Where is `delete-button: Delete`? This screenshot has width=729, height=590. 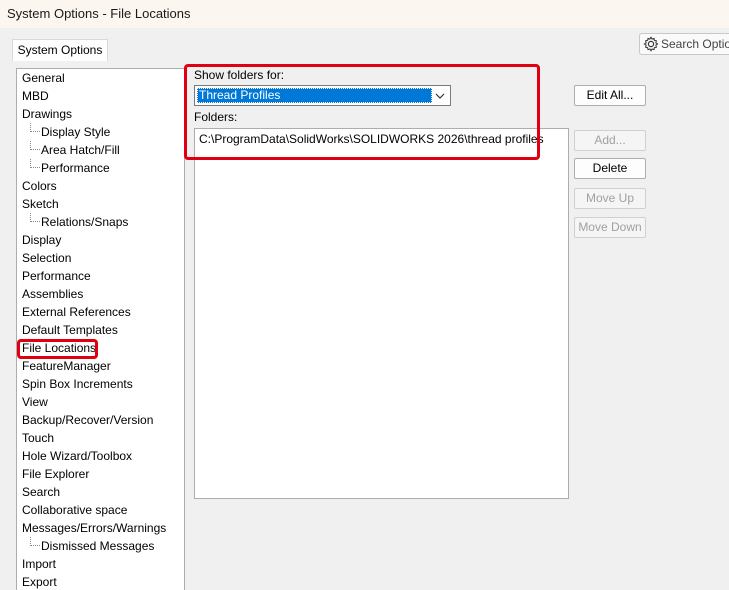
delete-button: Delete is located at coordinates (610, 168).